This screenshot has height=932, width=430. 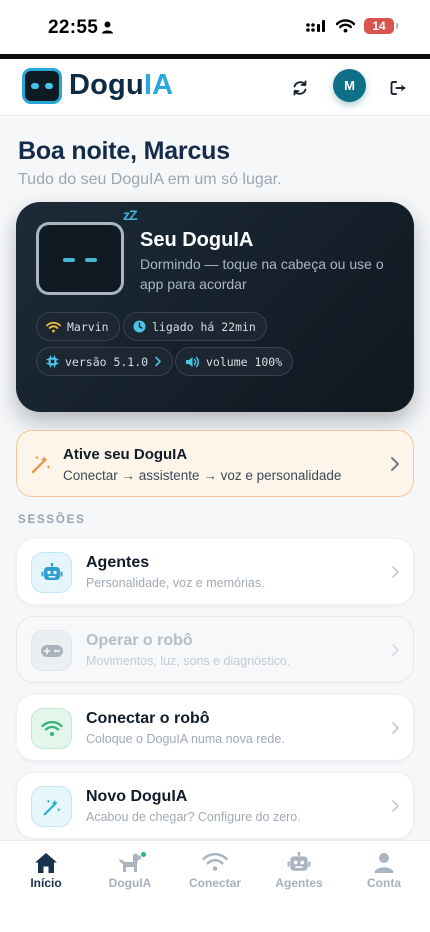 What do you see at coordinates (398, 88) in the screenshot?
I see `logout-icon` at bounding box center [398, 88].